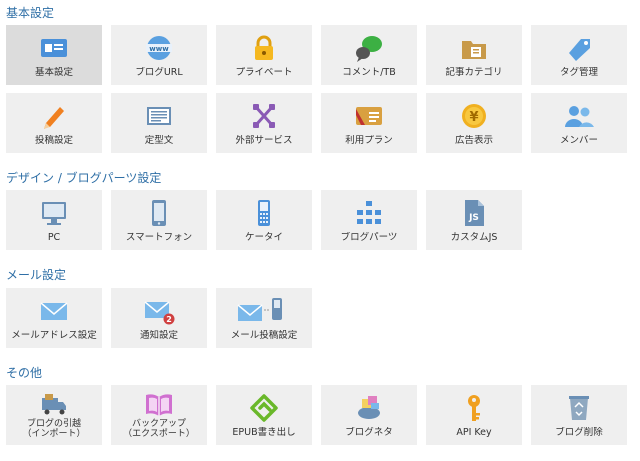 Image resolution: width=640 pixels, height=461 pixels. What do you see at coordinates (30, 13) in the screenshot?
I see `section-title-basic: 基本設定` at bounding box center [30, 13].